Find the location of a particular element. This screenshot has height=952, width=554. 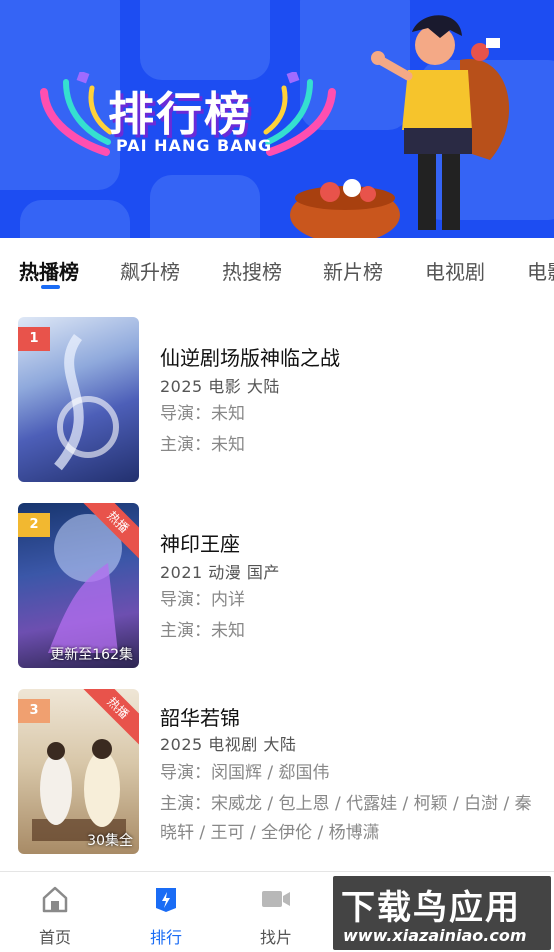

watermark-title: 下载鸟应用 is located at coordinates (431, 908).